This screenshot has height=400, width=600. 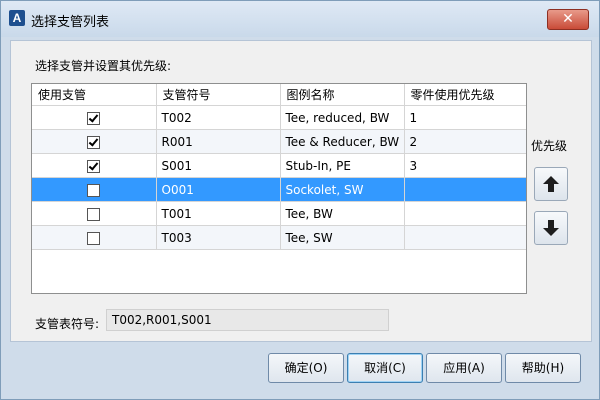 I want to click on priority-cell: 2, so click(x=465, y=141).